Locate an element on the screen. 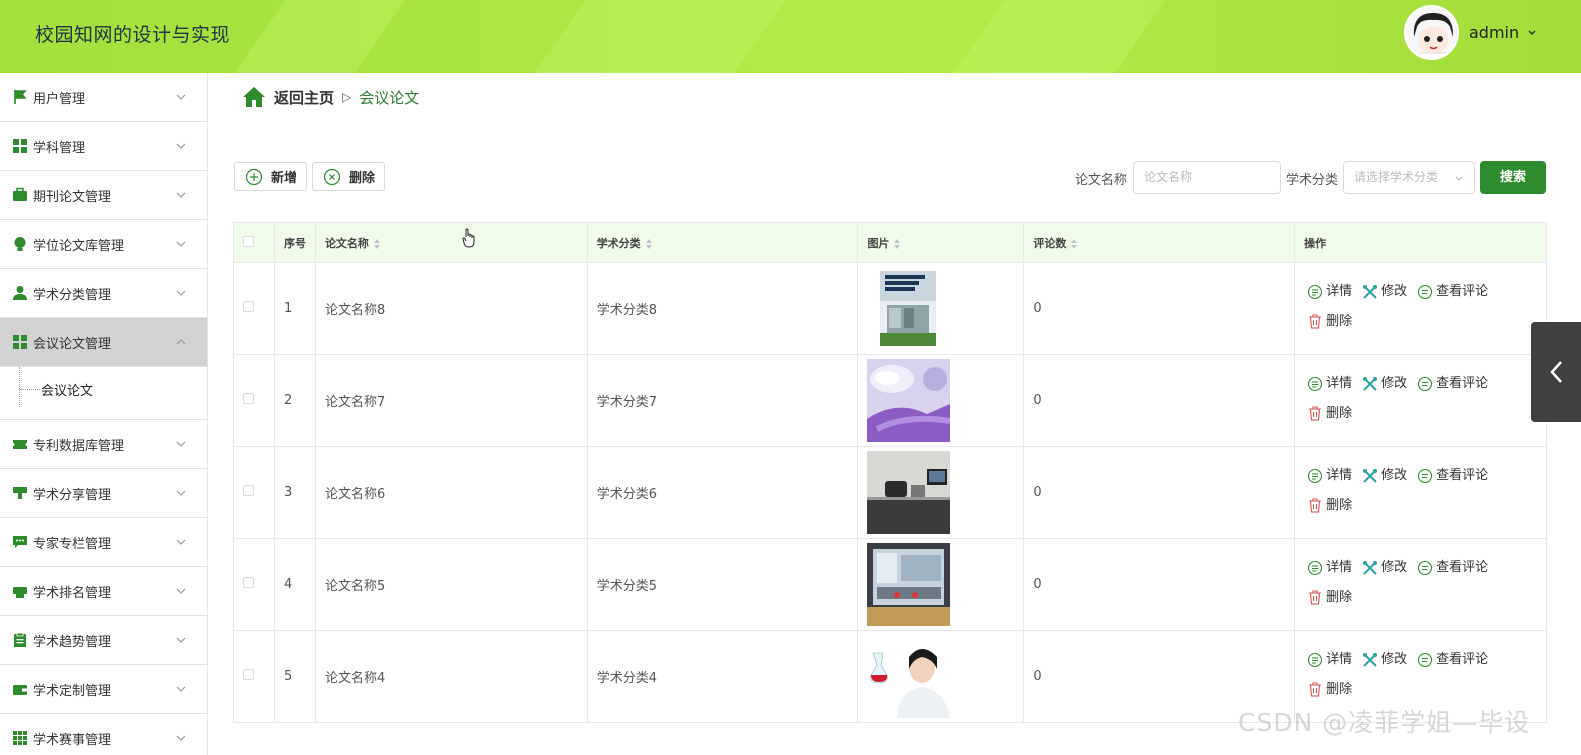 The height and width of the screenshot is (755, 1581). category-label: 学术分类 is located at coordinates (1312, 180).